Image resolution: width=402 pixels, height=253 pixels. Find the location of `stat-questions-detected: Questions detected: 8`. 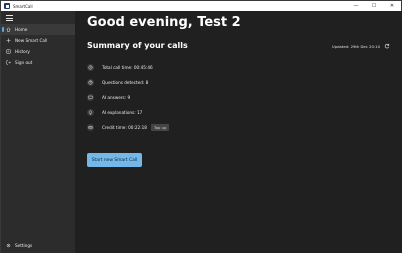

stat-questions-detected: Questions detected: 8 is located at coordinates (117, 82).